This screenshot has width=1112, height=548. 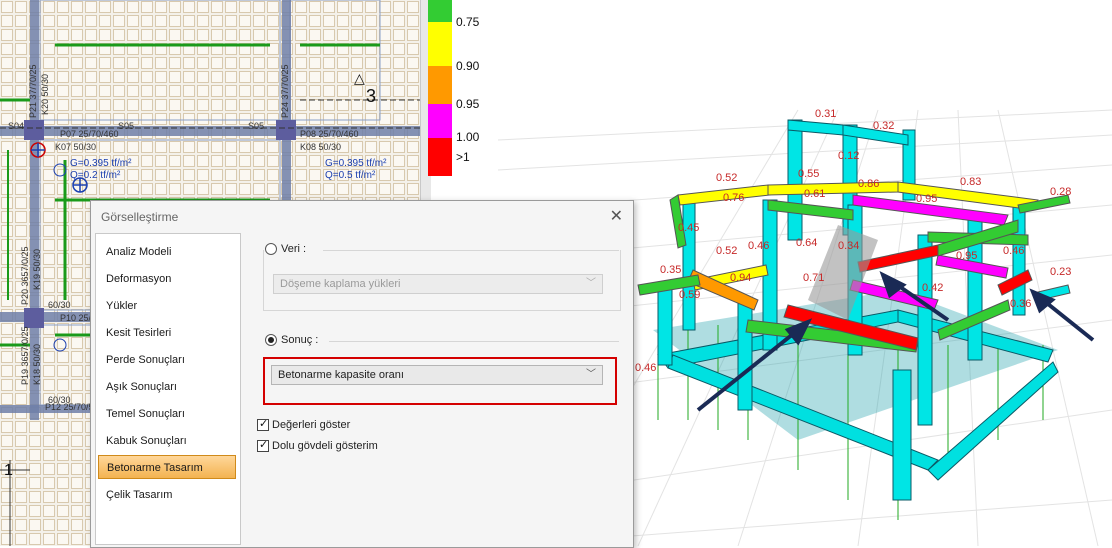 What do you see at coordinates (468, 66) in the screenshot?
I see `legend-label: 0.90` at bounding box center [468, 66].